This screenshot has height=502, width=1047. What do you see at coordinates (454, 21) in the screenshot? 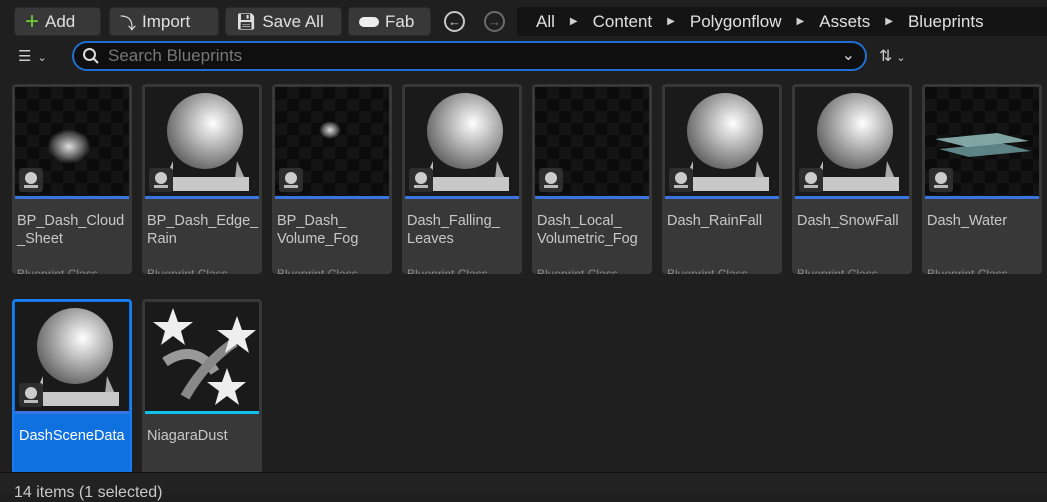
I see `back-button: ←` at bounding box center [454, 21].